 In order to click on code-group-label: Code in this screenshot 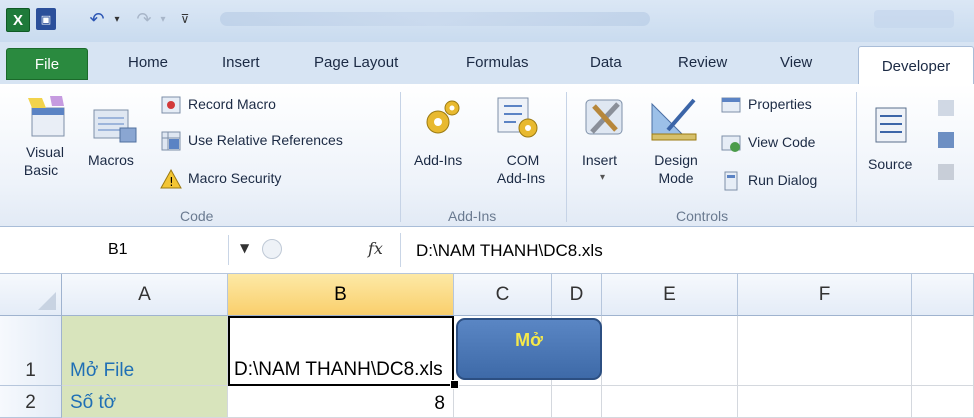, I will do `click(197, 216)`.